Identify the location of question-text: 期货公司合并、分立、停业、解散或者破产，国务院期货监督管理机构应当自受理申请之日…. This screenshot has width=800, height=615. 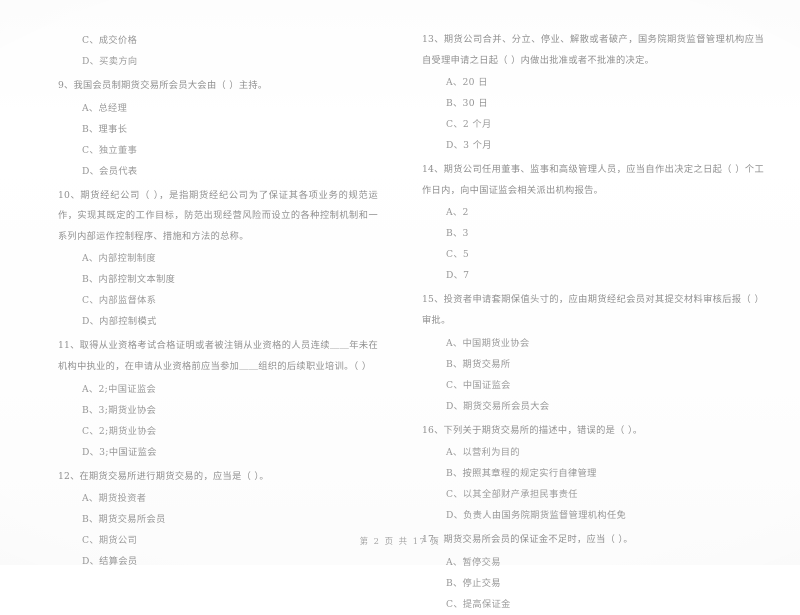
(593, 50).